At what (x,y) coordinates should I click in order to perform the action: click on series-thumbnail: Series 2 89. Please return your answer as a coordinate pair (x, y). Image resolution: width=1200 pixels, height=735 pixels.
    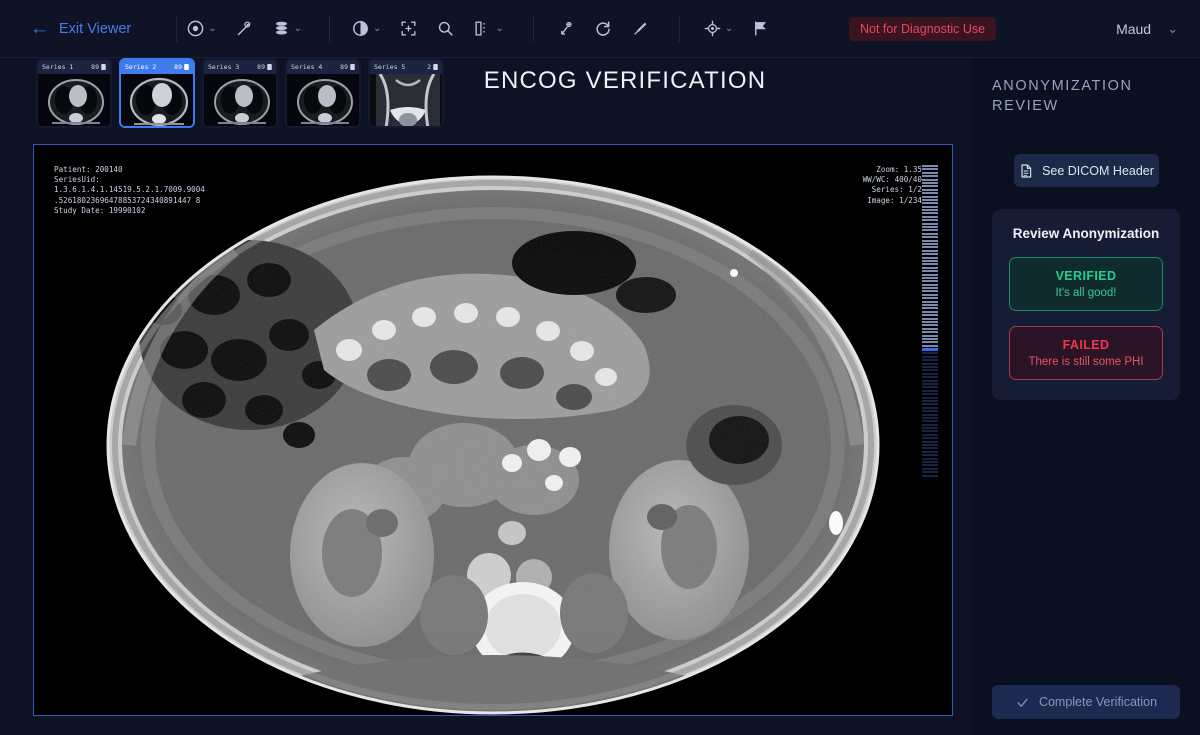
    Looking at the image, I should click on (157, 93).